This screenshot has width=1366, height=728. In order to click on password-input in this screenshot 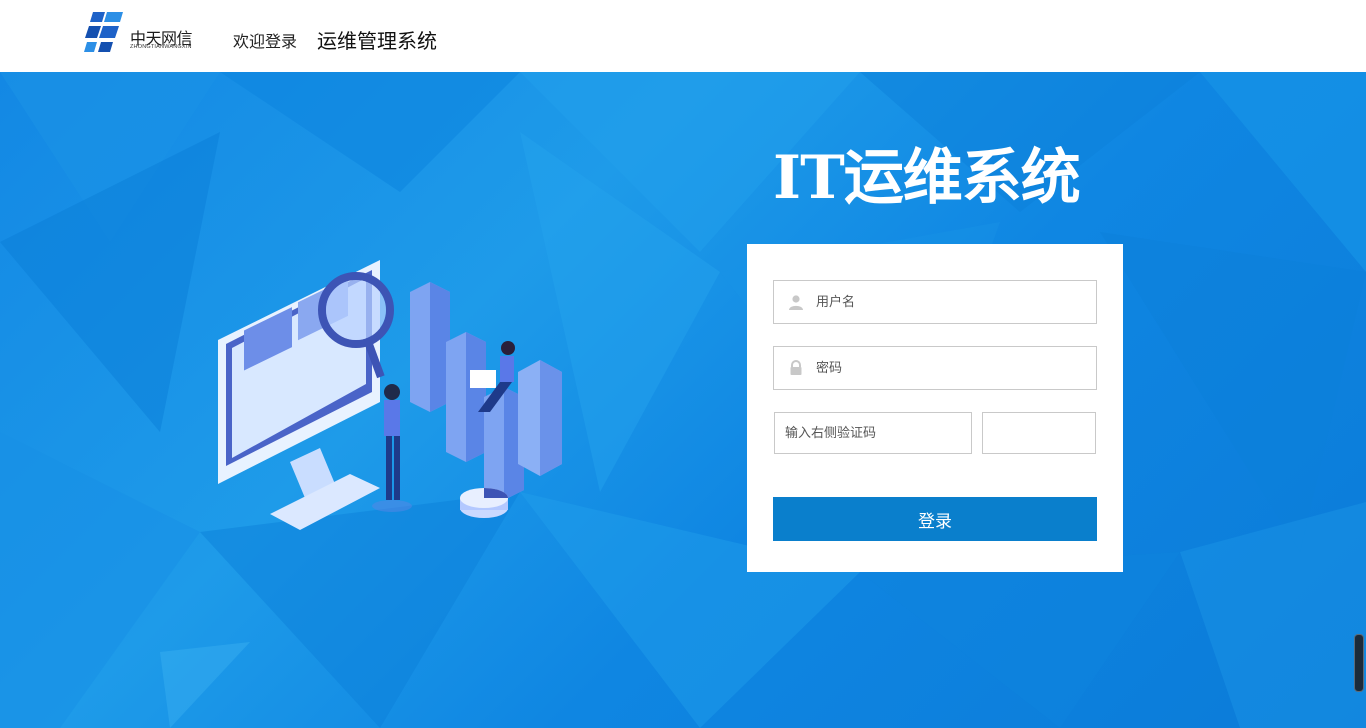, I will do `click(951, 368)`.